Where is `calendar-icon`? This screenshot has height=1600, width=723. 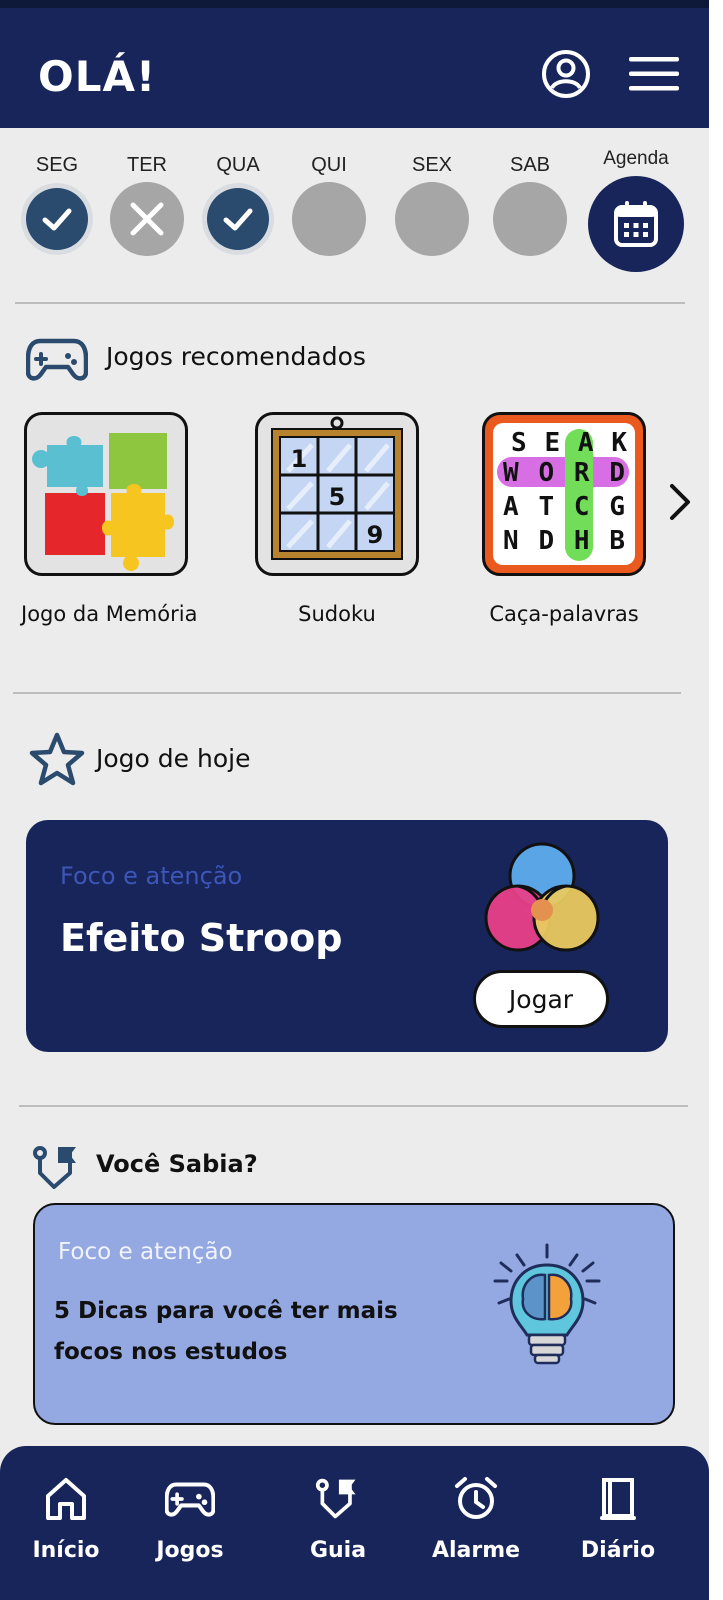
calendar-icon is located at coordinates (636, 224).